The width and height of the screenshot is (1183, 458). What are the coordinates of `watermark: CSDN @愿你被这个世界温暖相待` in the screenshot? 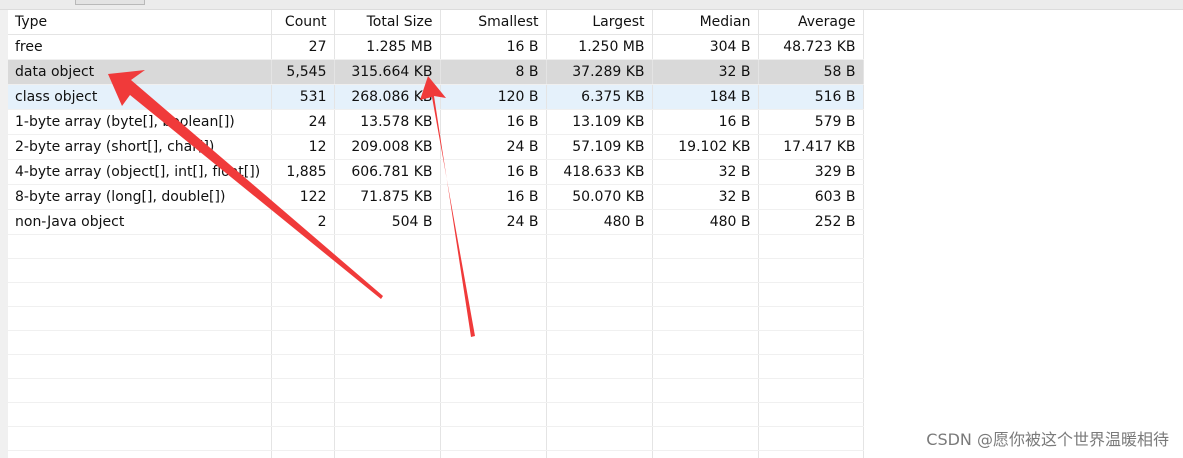 It's located at (1047, 439).